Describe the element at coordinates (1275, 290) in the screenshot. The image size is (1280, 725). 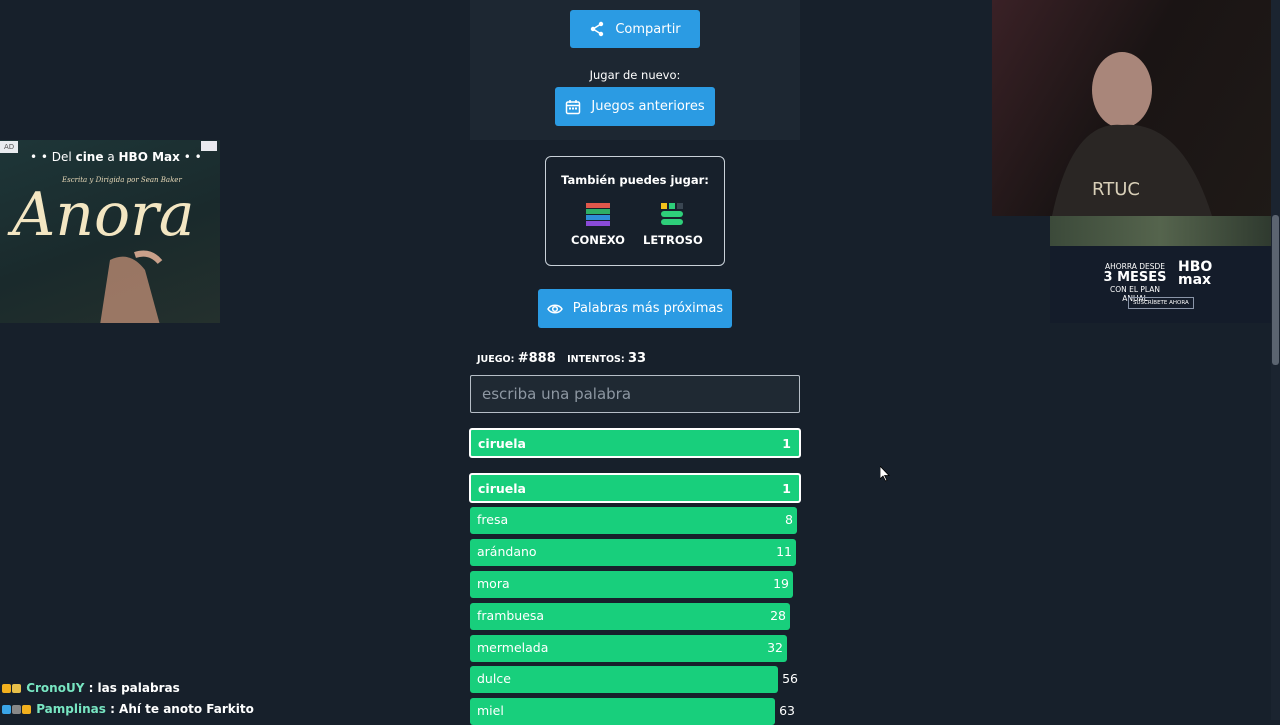
I see `scrollbar-thumb` at that location.